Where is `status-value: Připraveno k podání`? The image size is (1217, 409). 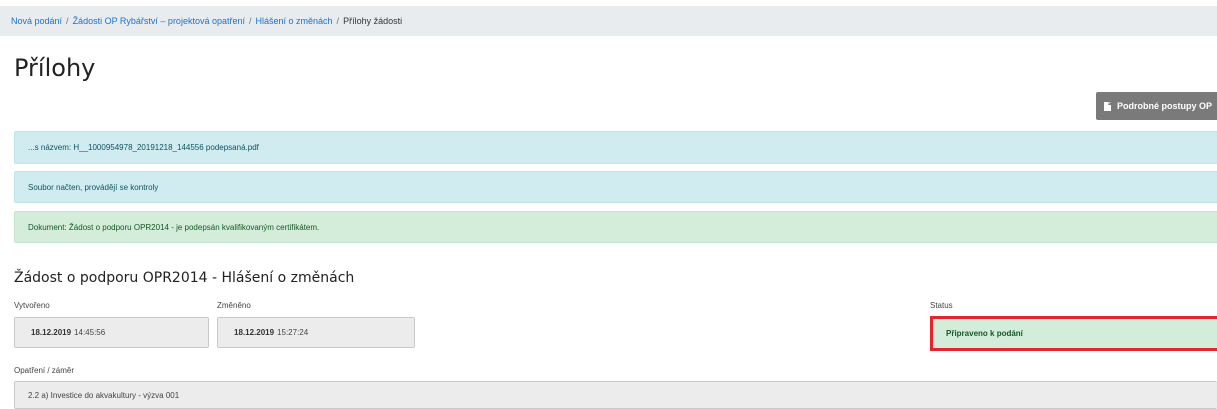
status-value: Připraveno k podání is located at coordinates (984, 333).